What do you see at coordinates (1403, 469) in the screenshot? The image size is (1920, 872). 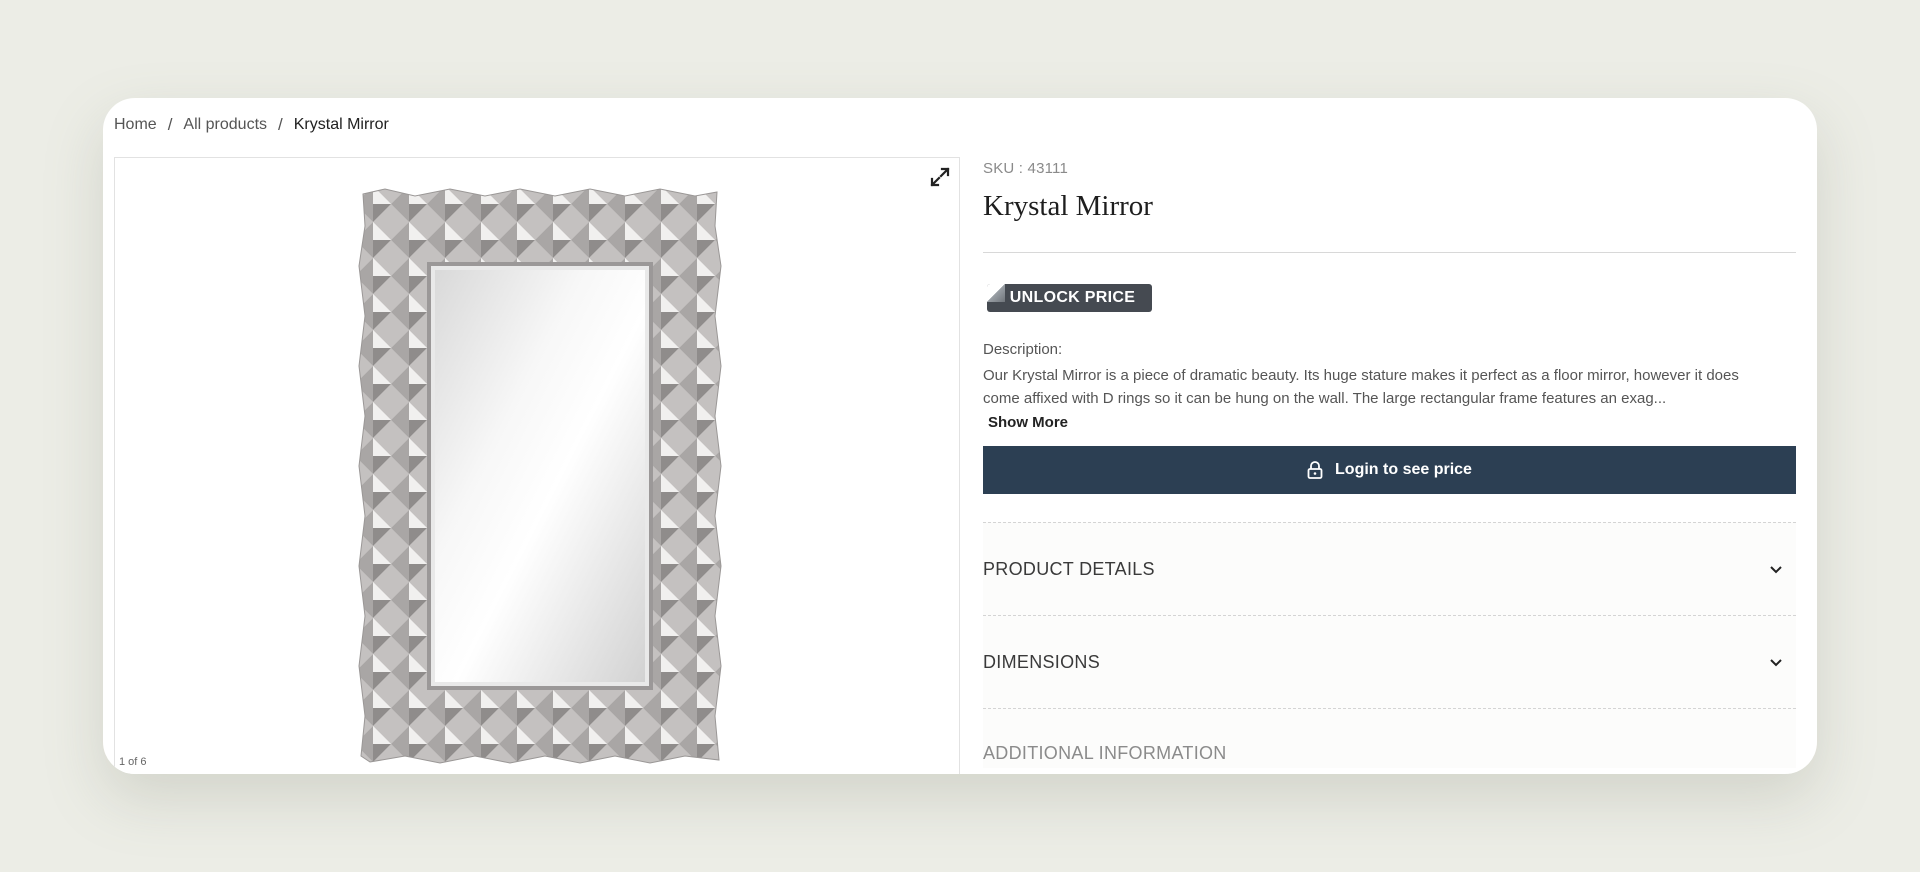 I see `login-button-label: Login to see price` at bounding box center [1403, 469].